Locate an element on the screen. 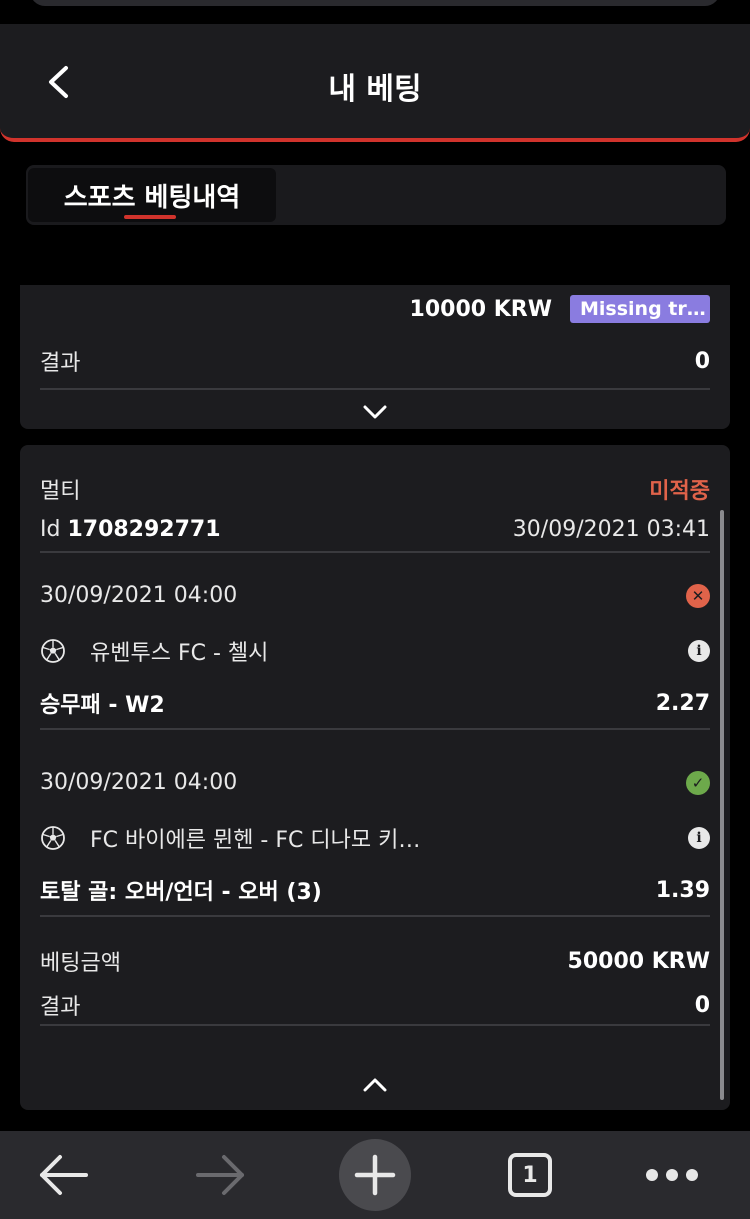  chevron-up-icon is located at coordinates (375, 1085).